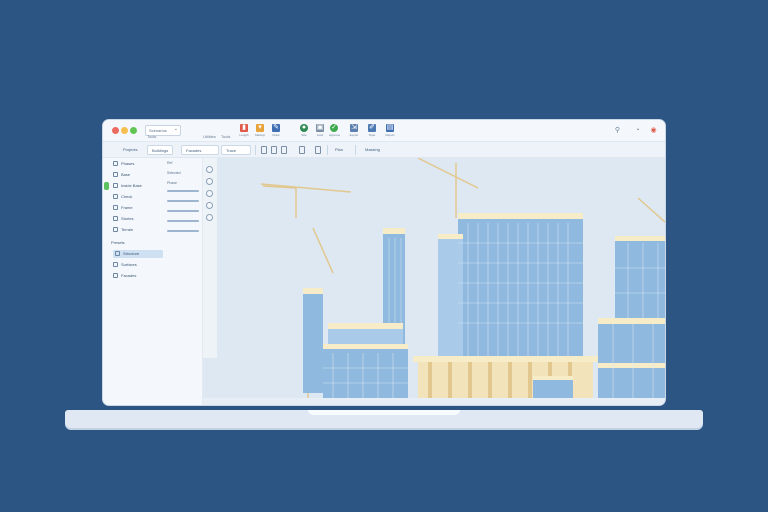  I want to click on plan-link: Plan, so click(339, 150).